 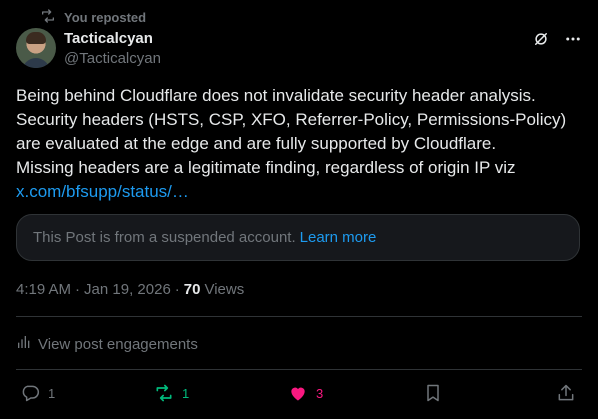 I want to click on reply-button: 1, so click(x=37, y=393).